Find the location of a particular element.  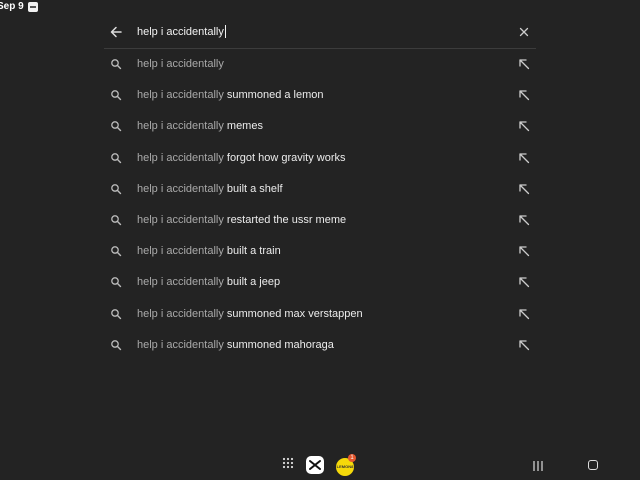

search-query-text: help i accidentally is located at coordinates (180, 31).